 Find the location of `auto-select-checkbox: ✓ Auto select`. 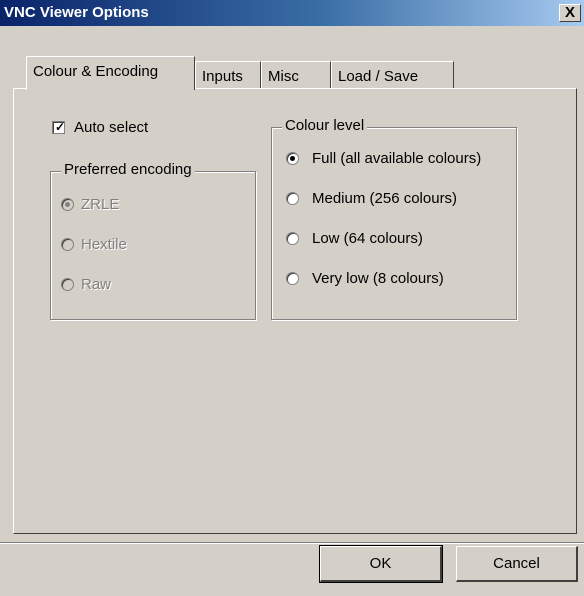

auto-select-checkbox: ✓ Auto select is located at coordinates (132, 128).